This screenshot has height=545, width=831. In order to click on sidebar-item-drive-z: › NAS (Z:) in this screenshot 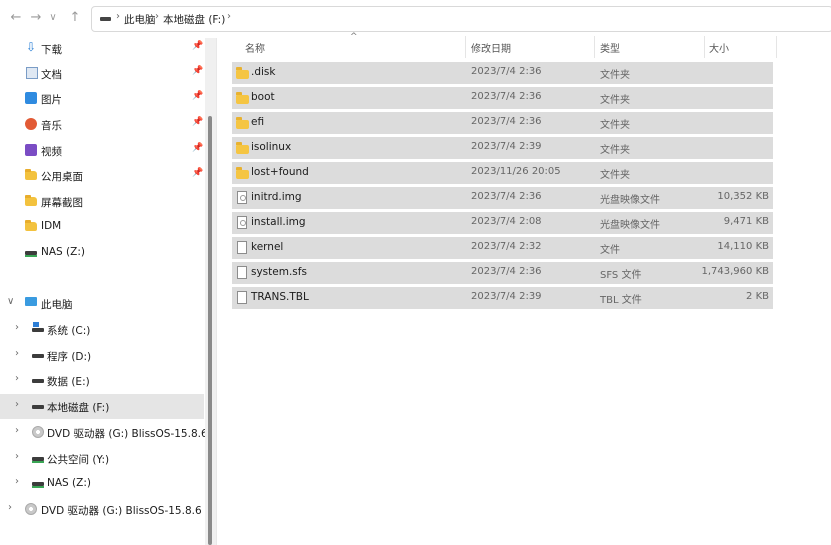, I will do `click(102, 483)`.